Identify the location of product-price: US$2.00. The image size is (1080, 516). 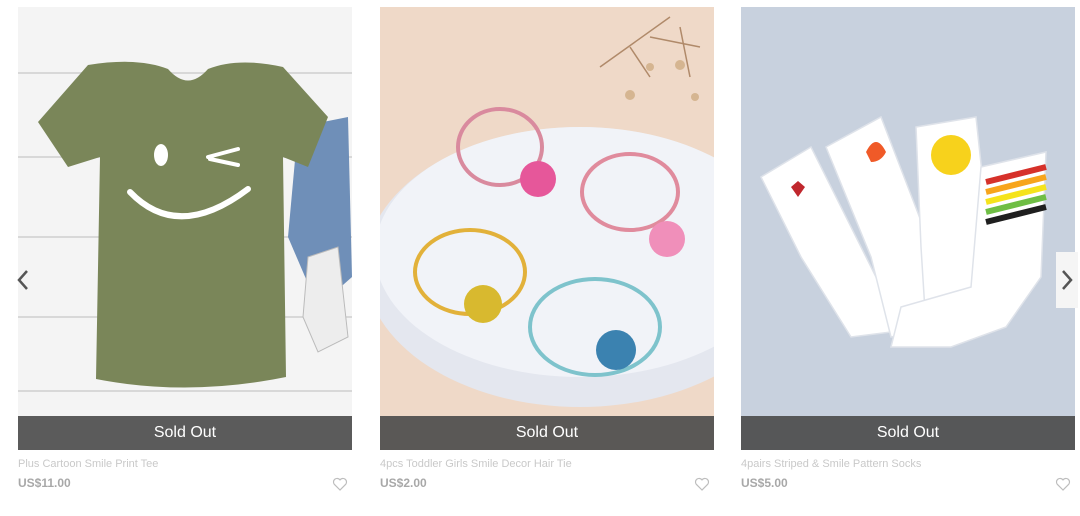
(403, 483).